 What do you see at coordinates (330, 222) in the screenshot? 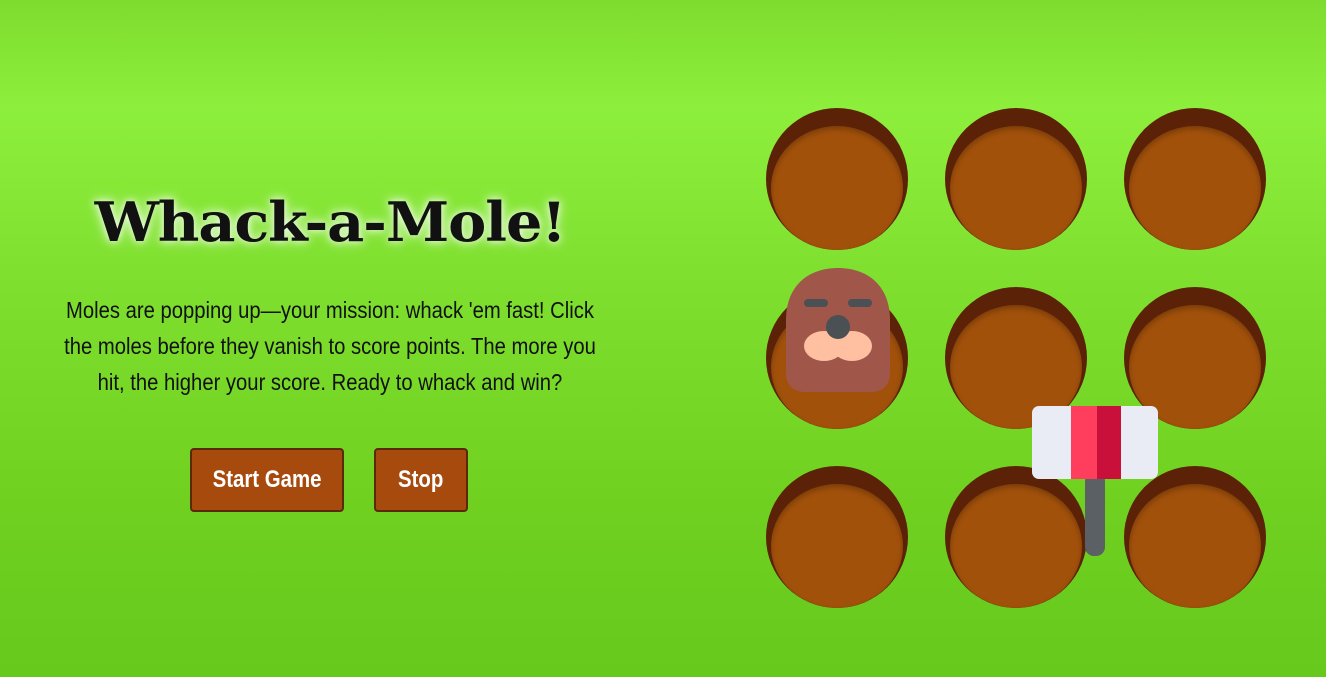
I see `game-title: Whack-a-Mole!` at bounding box center [330, 222].